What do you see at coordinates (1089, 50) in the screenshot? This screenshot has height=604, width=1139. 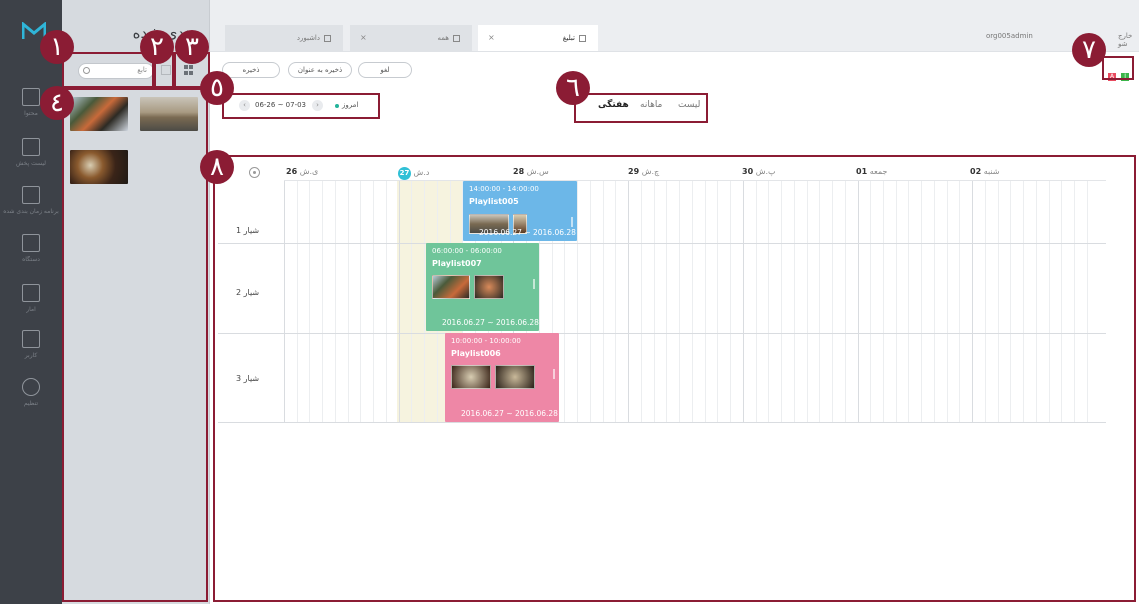 I see `annotation-badge-7: ٧` at bounding box center [1089, 50].